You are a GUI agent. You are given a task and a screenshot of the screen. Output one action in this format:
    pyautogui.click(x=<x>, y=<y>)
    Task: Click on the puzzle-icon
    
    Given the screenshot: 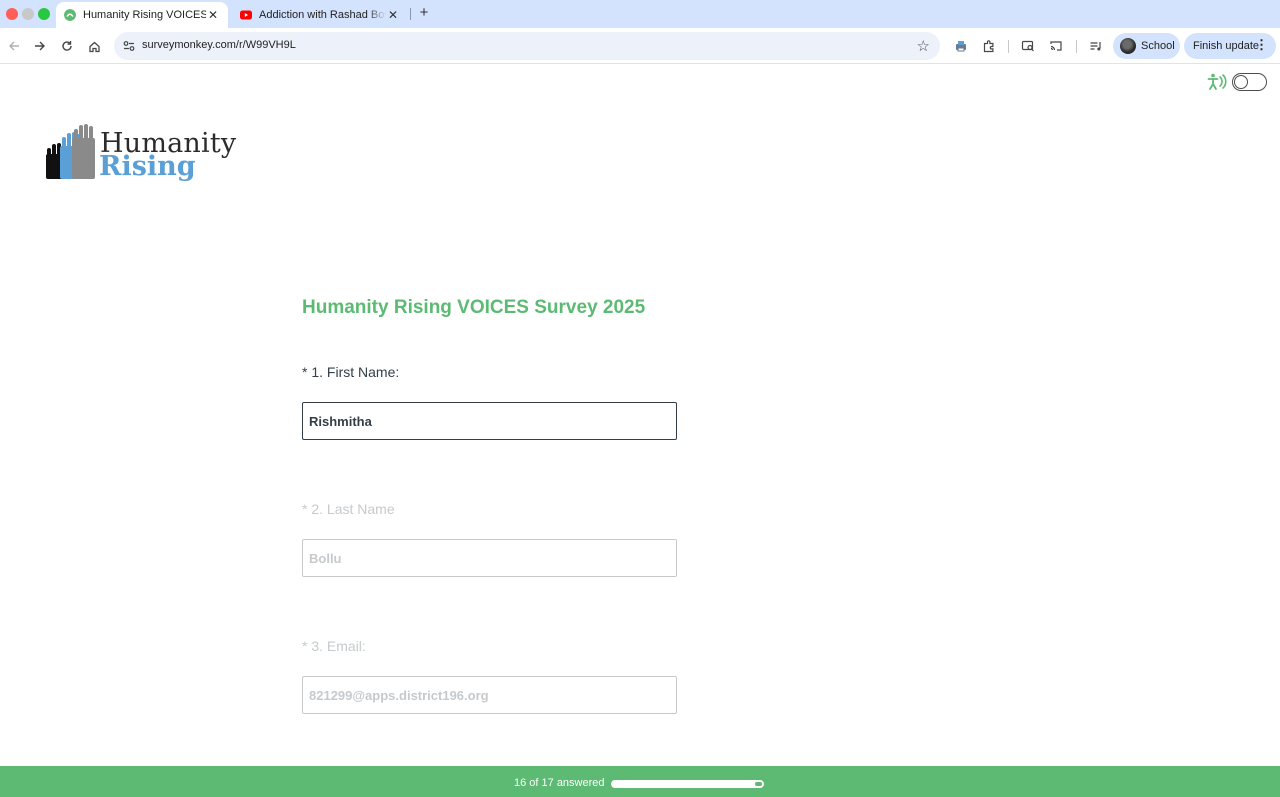 What is the action you would take?
    pyautogui.click(x=988, y=46)
    